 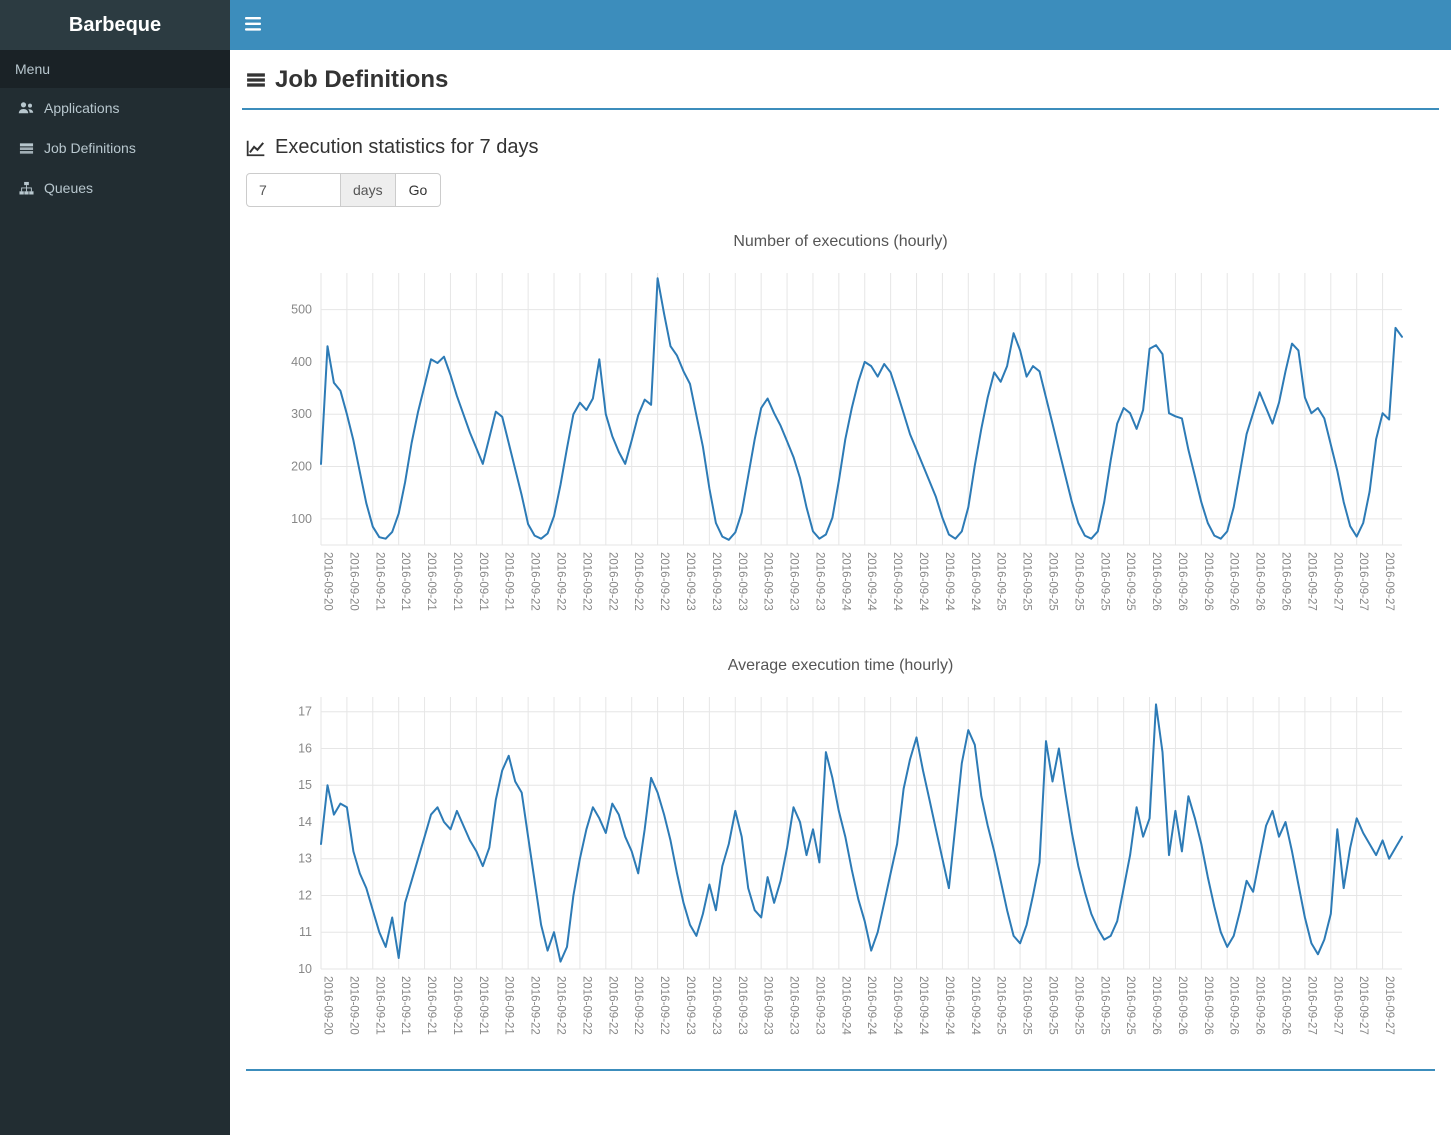 What do you see at coordinates (362, 79) in the screenshot?
I see `page-title: Job Definitions` at bounding box center [362, 79].